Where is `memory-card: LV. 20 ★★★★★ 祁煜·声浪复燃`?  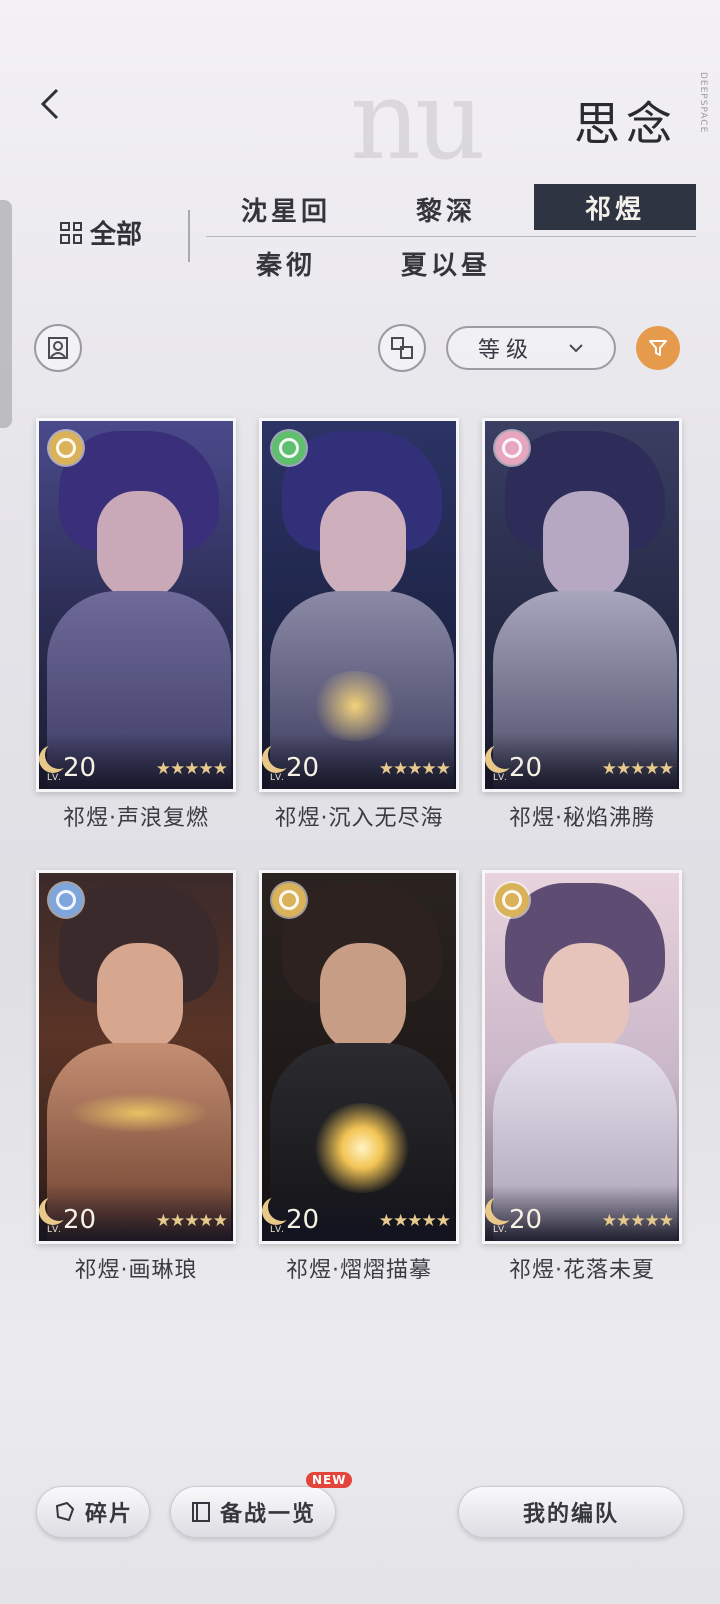 memory-card: LV. 20 ★★★★★ 祁煜·声浪复燃 is located at coordinates (136, 624).